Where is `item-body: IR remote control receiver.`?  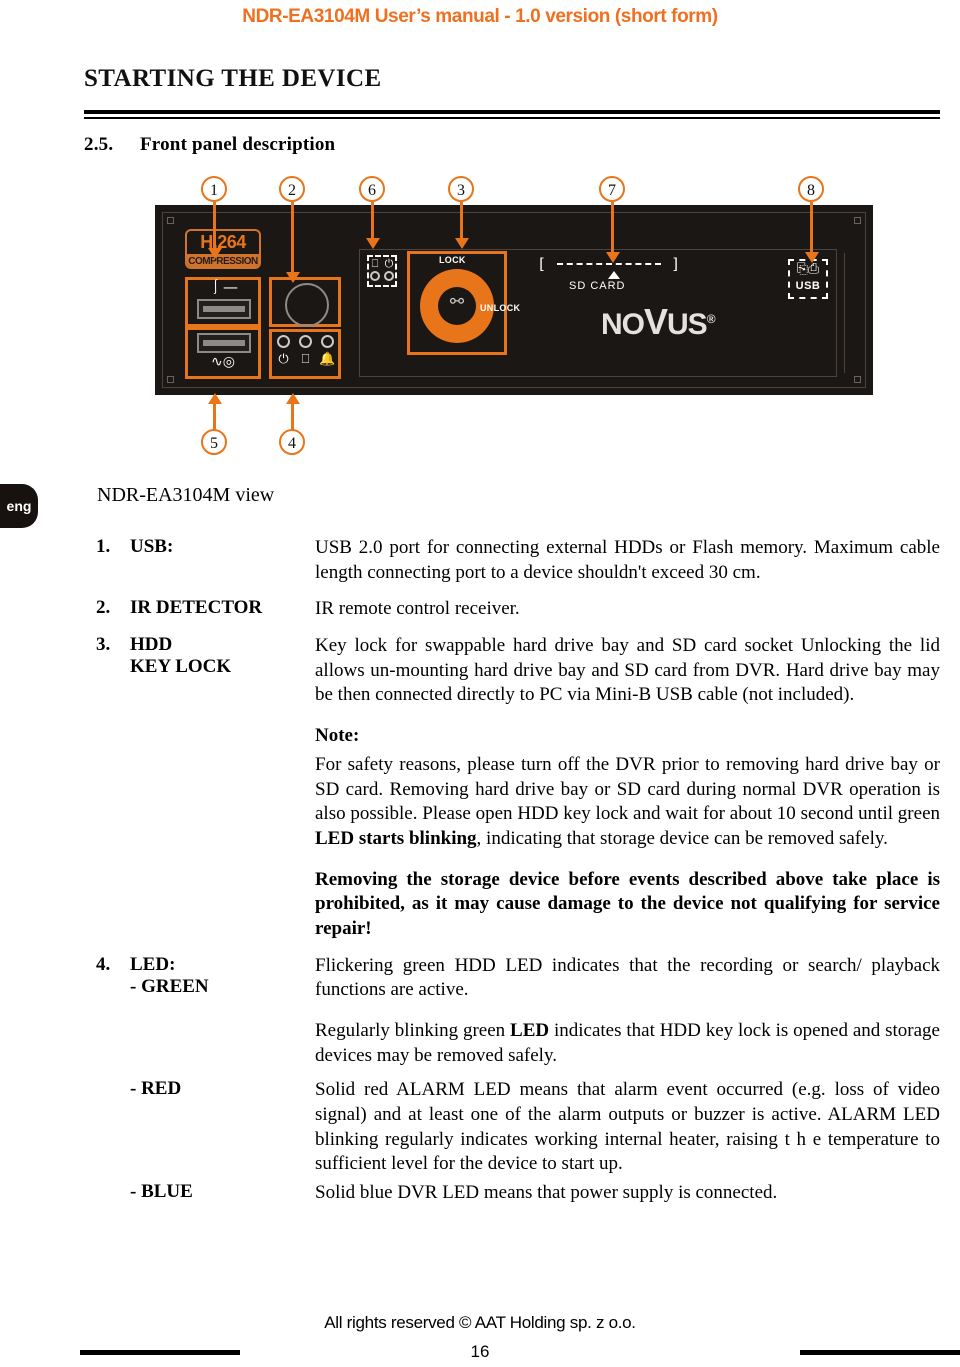 item-body: IR remote control receiver. is located at coordinates (627, 609).